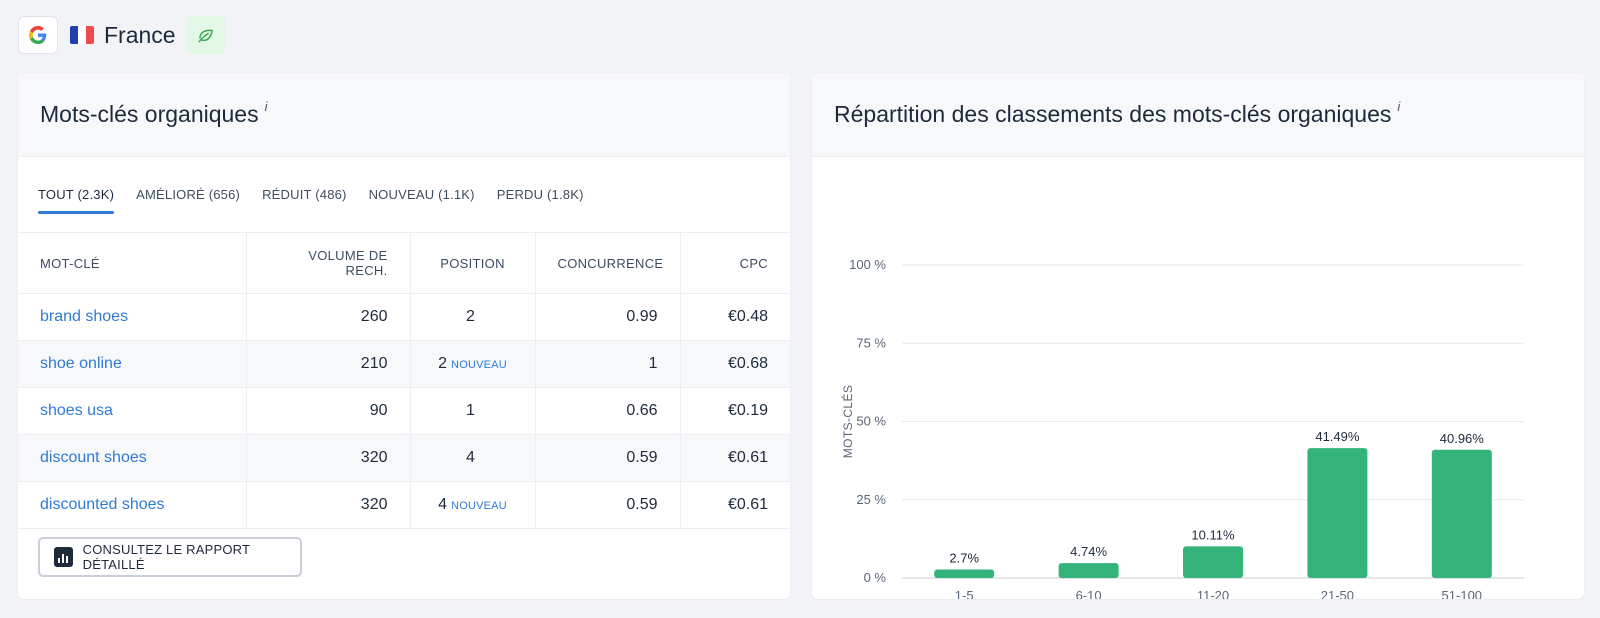  Describe the element at coordinates (540, 194) in the screenshot. I see `tab-lost: PERDU (1.8K)` at that location.